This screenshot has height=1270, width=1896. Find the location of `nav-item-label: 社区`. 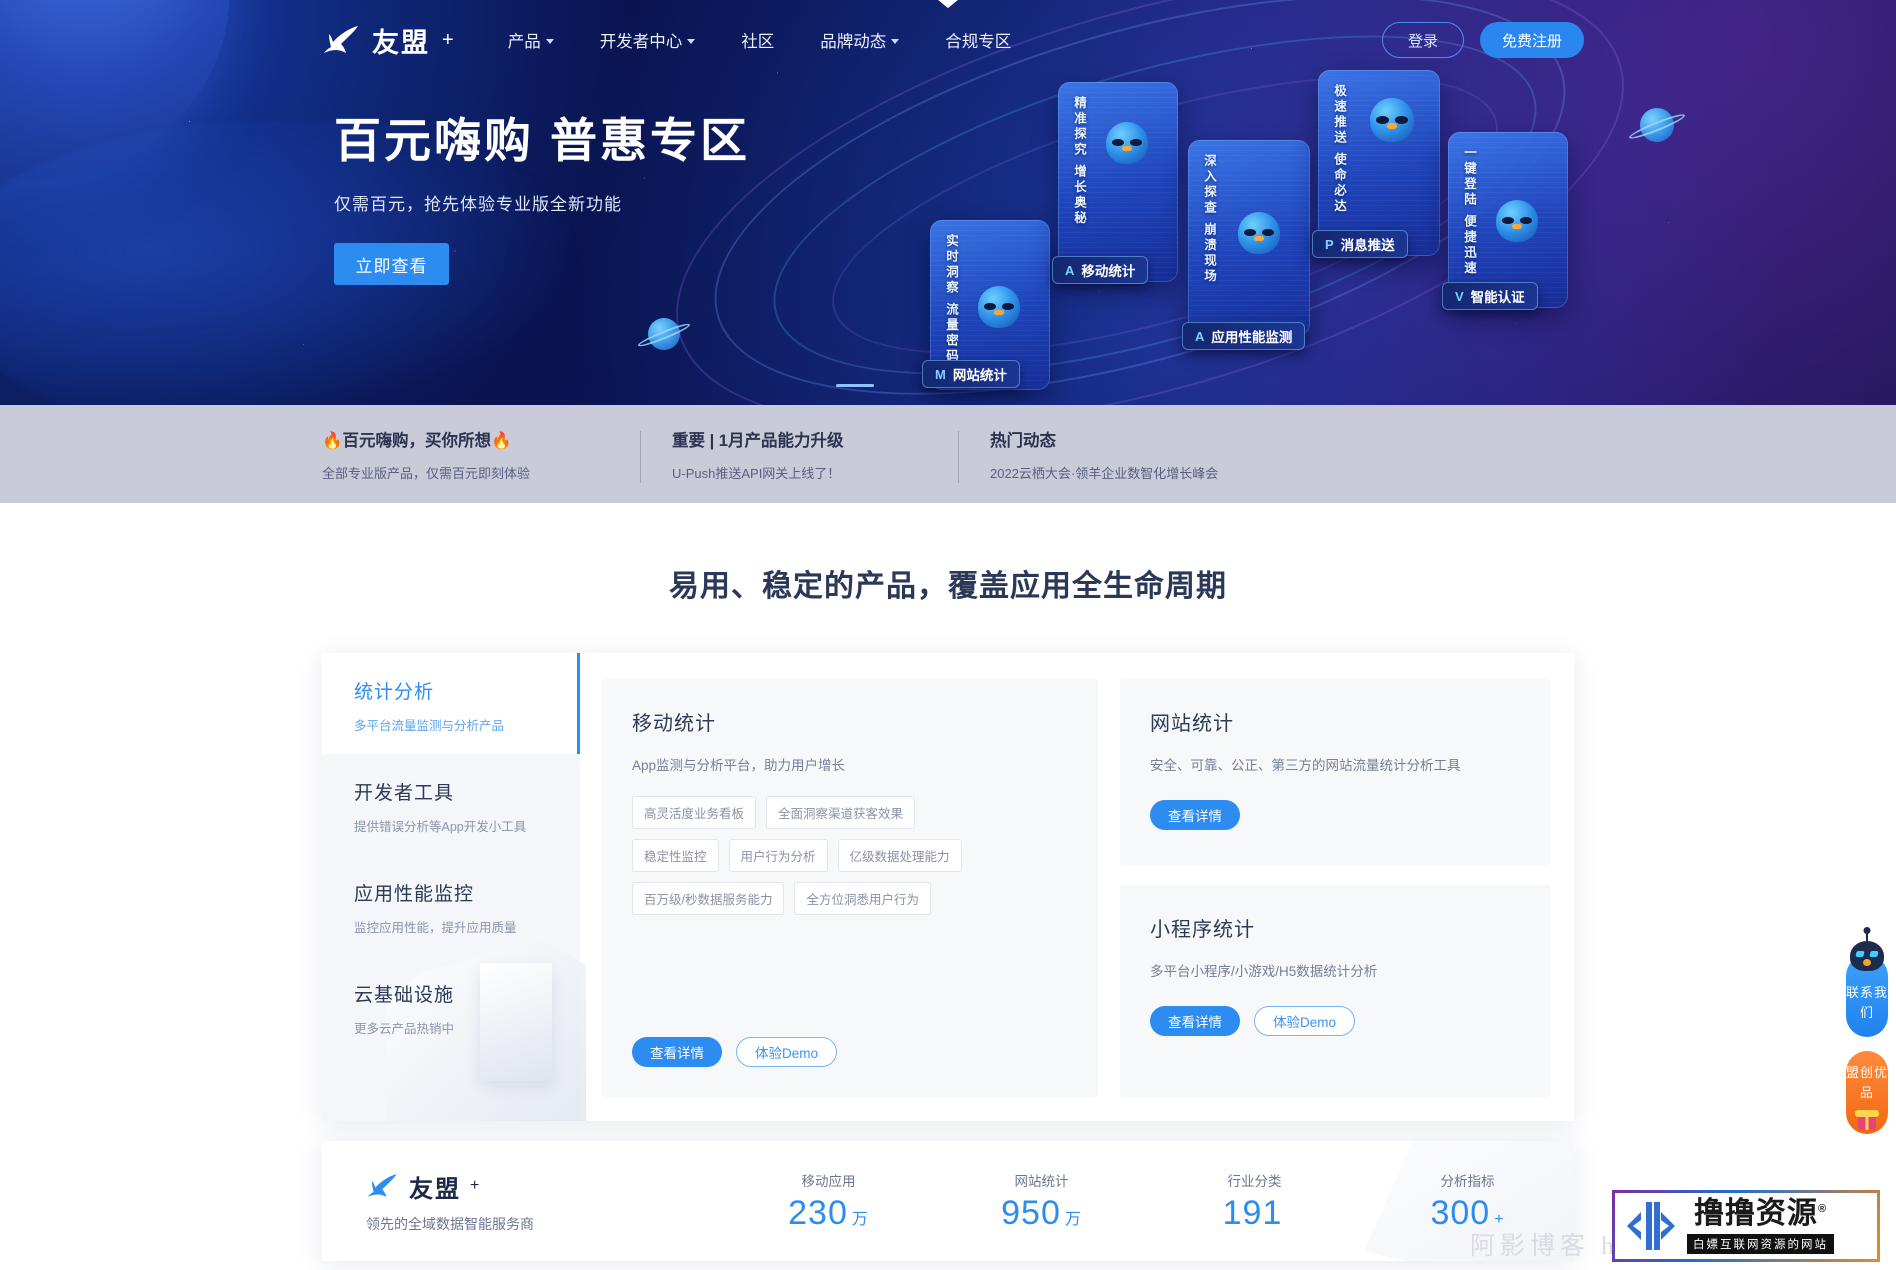

nav-item-label: 社区 is located at coordinates (758, 42).